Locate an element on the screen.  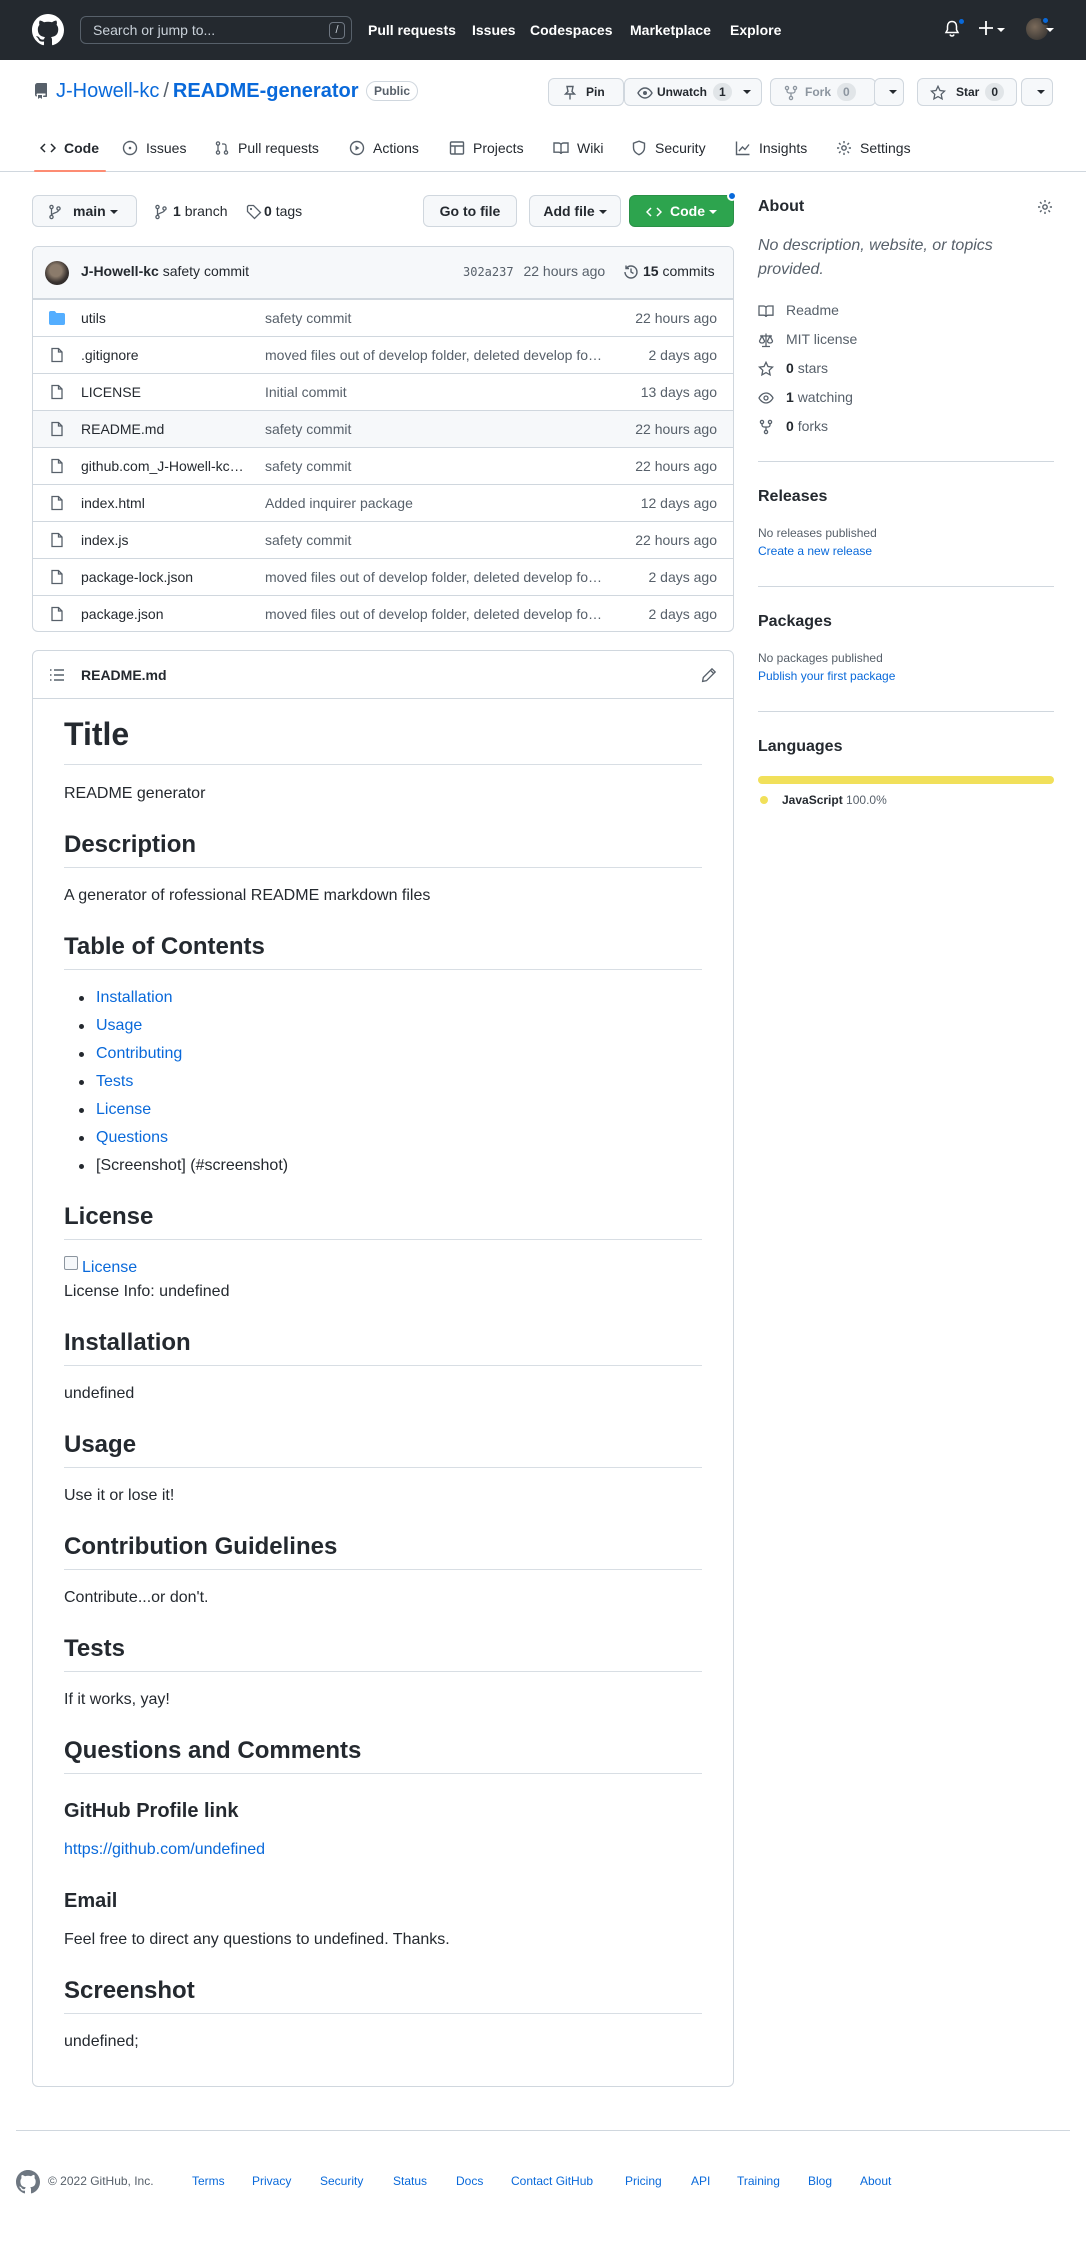
commit-sha: 302a237 is located at coordinates (488, 272).